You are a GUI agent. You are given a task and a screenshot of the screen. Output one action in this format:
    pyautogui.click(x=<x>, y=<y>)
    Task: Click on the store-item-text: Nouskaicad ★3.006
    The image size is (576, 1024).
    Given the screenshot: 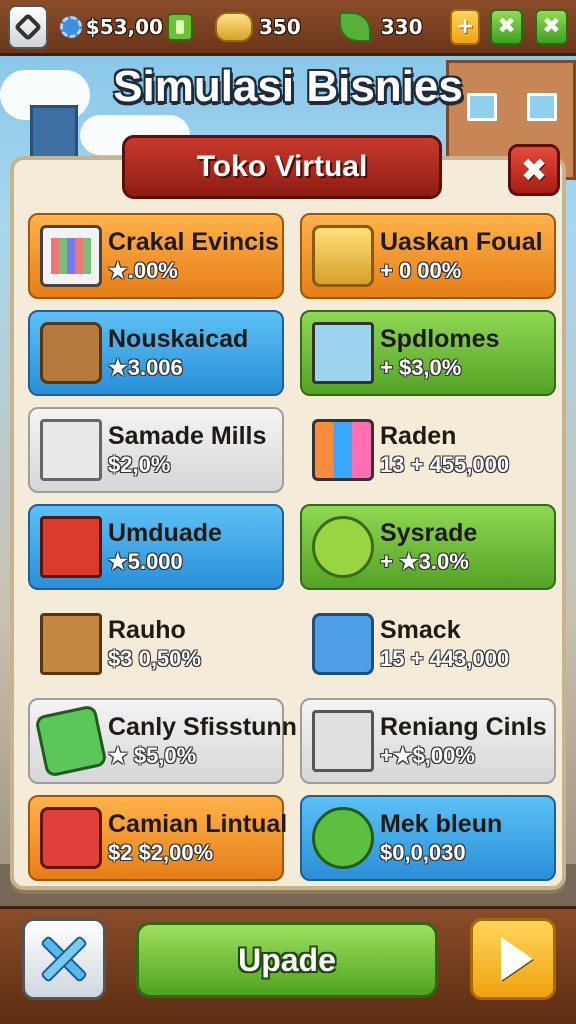 What is the action you would take?
    pyautogui.click(x=178, y=353)
    